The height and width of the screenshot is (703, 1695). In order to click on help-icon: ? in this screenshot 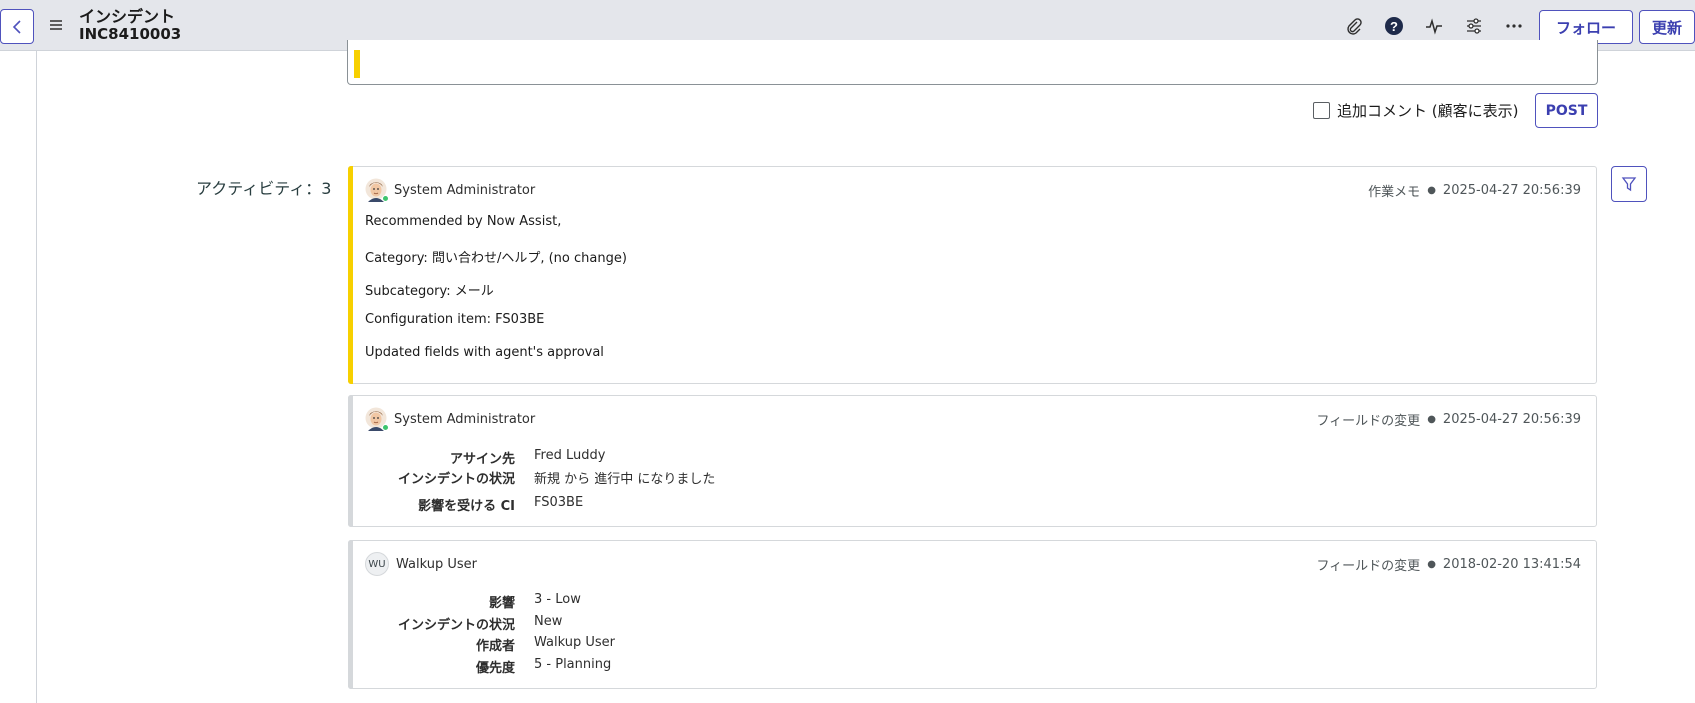, I will do `click(1394, 26)`.